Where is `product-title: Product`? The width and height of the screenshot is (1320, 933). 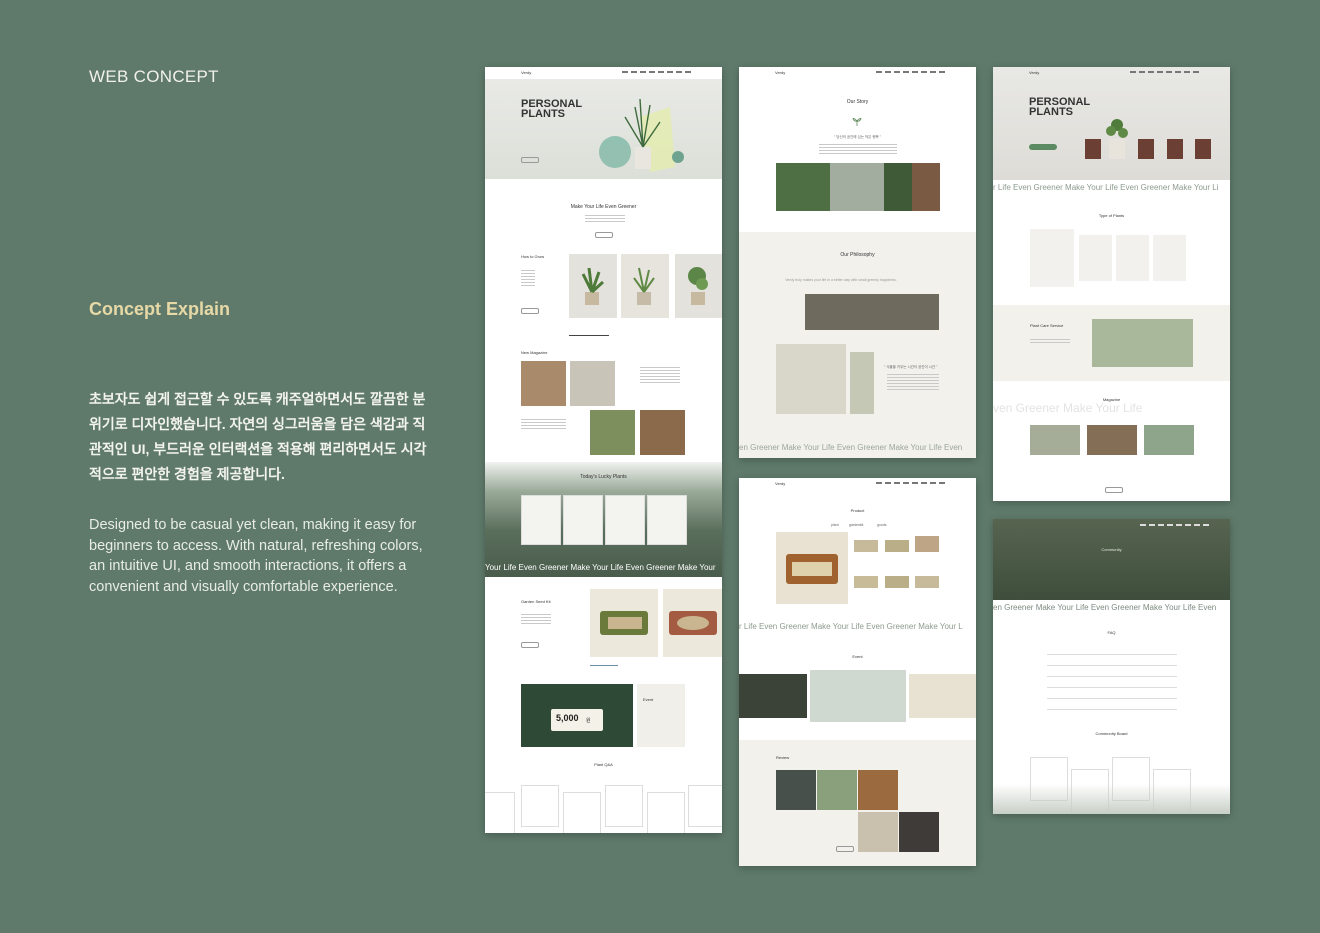 product-title: Product is located at coordinates (857, 510).